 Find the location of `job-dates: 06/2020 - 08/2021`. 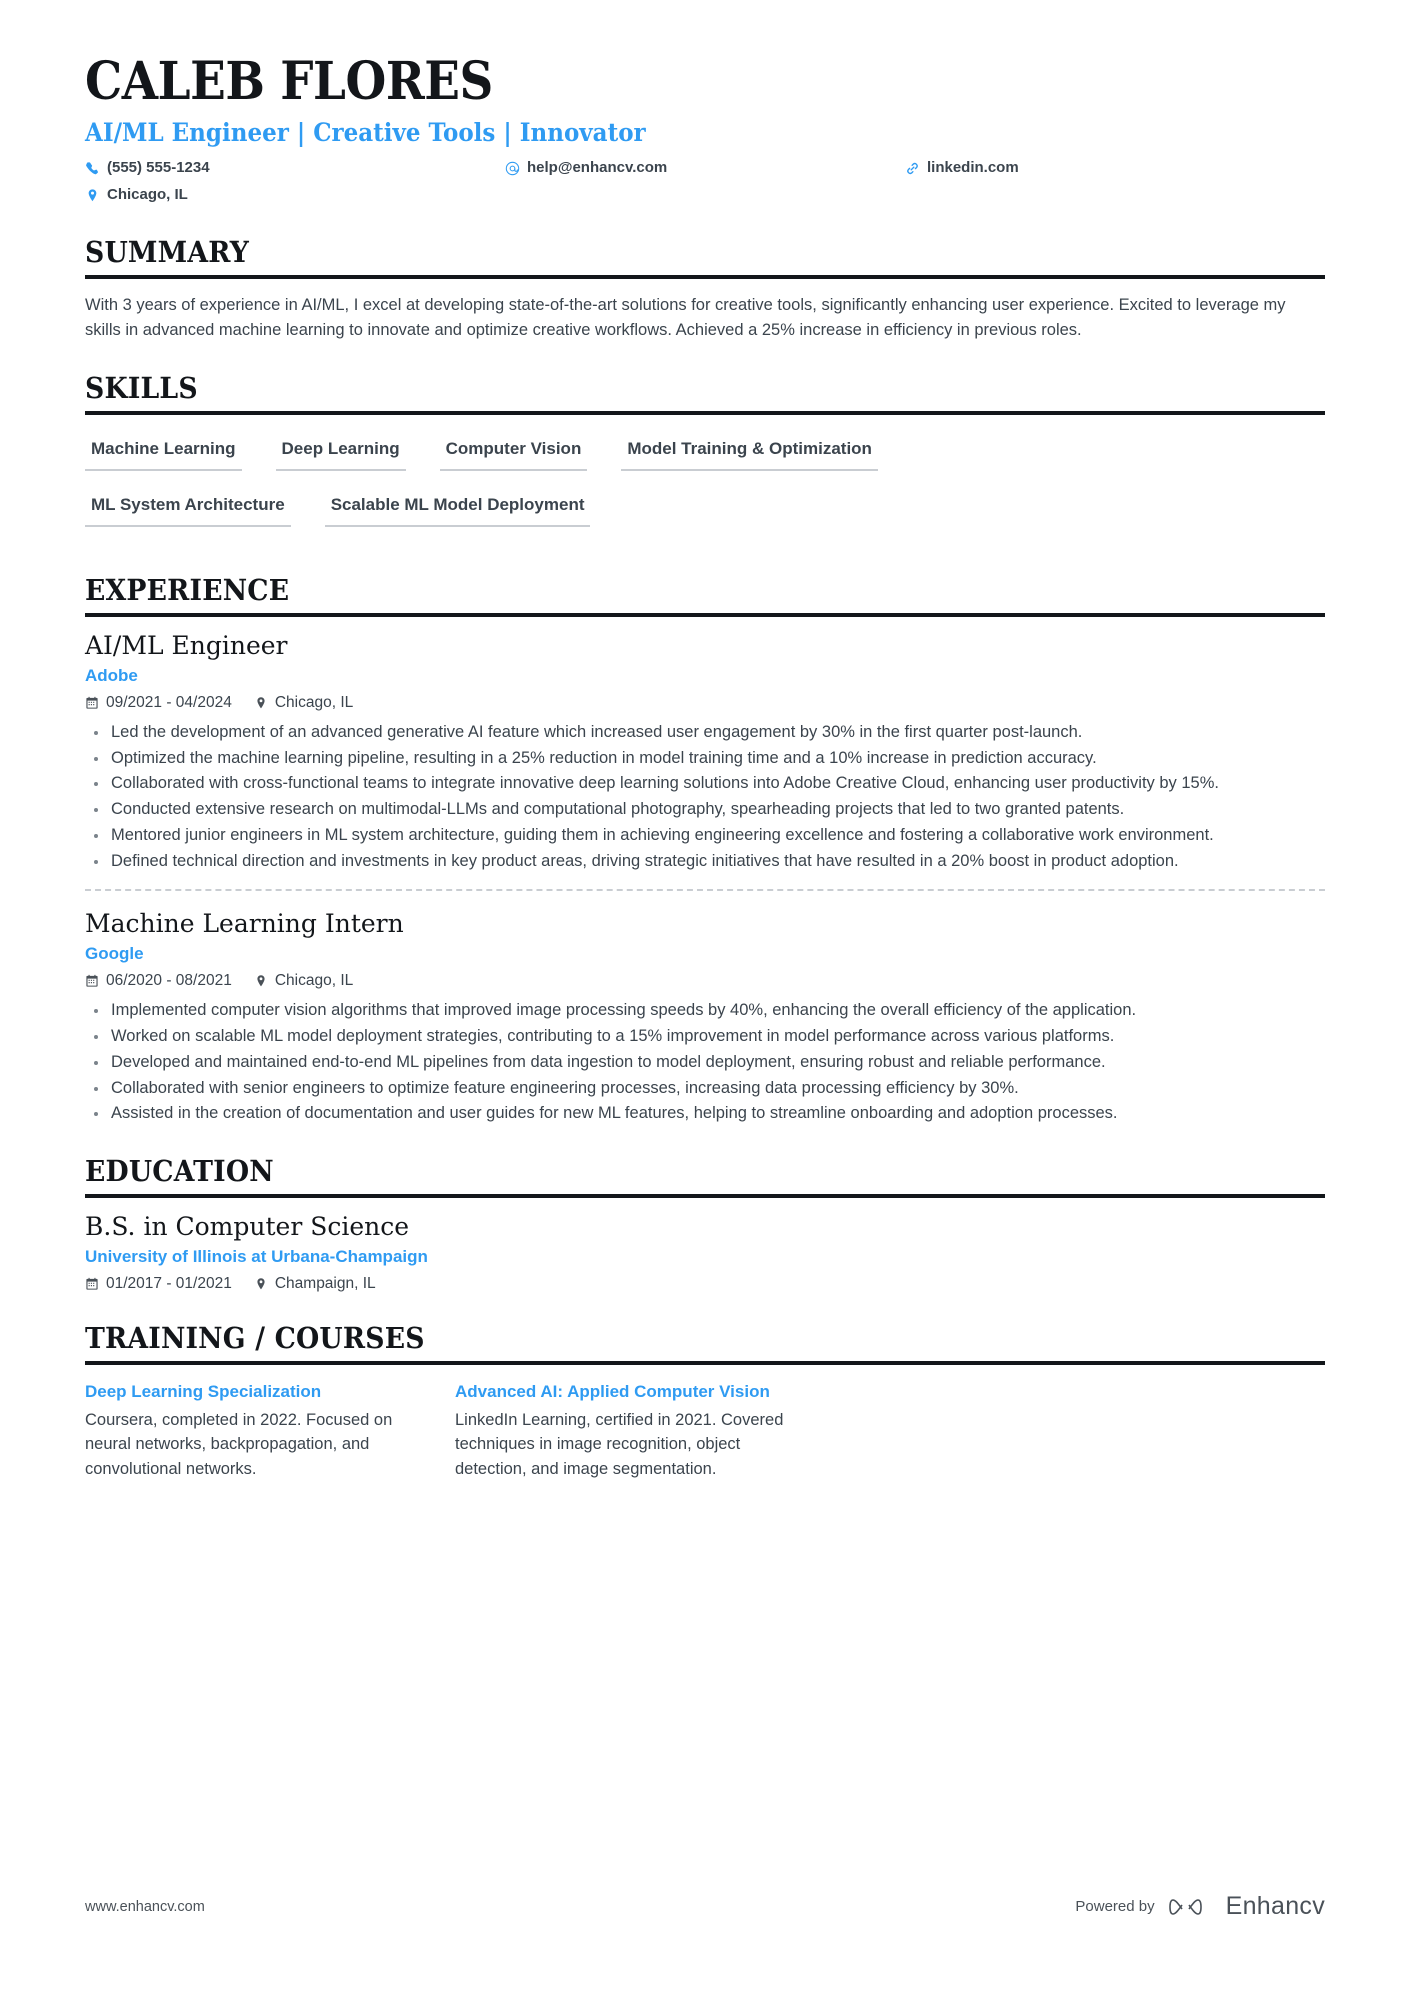

job-dates: 06/2020 - 08/2021 is located at coordinates (158, 981).